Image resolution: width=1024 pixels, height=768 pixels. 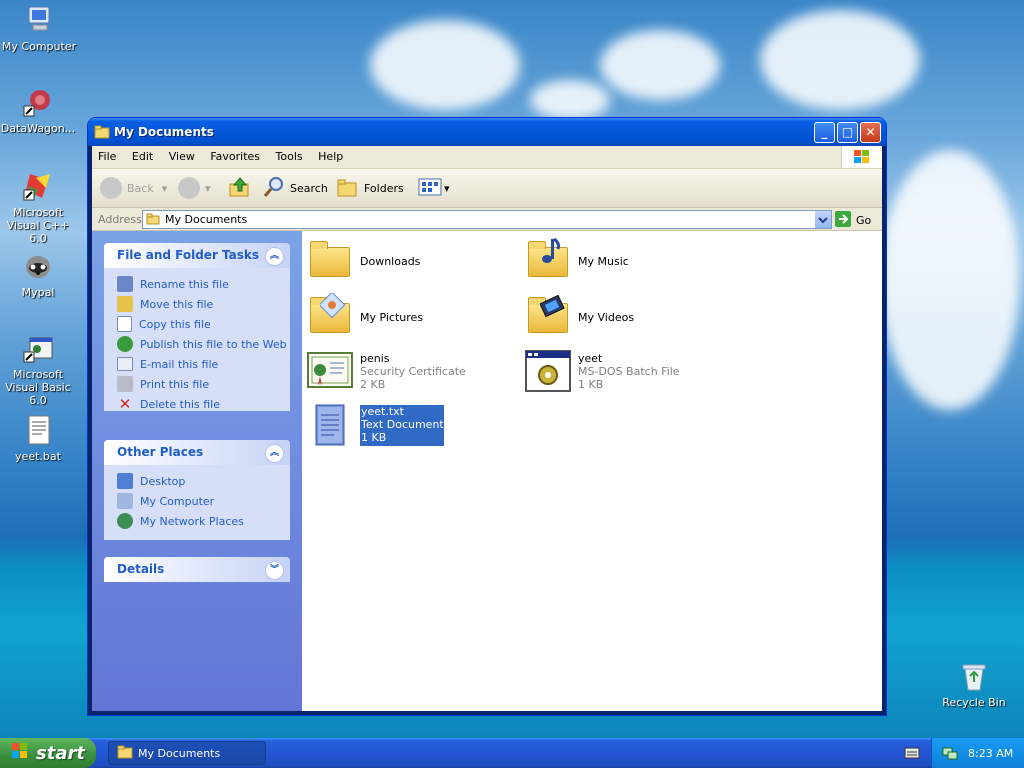 I want to click on address-label: Address, so click(x=120, y=219).